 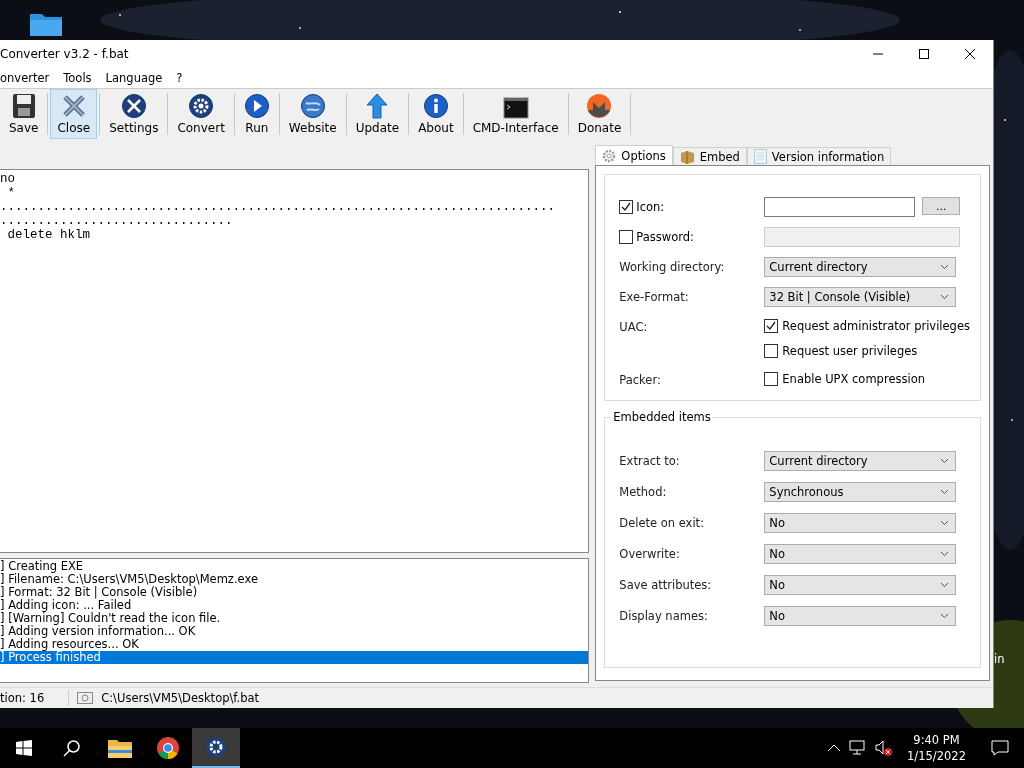 I want to click on menu-item: ?, so click(x=179, y=78).